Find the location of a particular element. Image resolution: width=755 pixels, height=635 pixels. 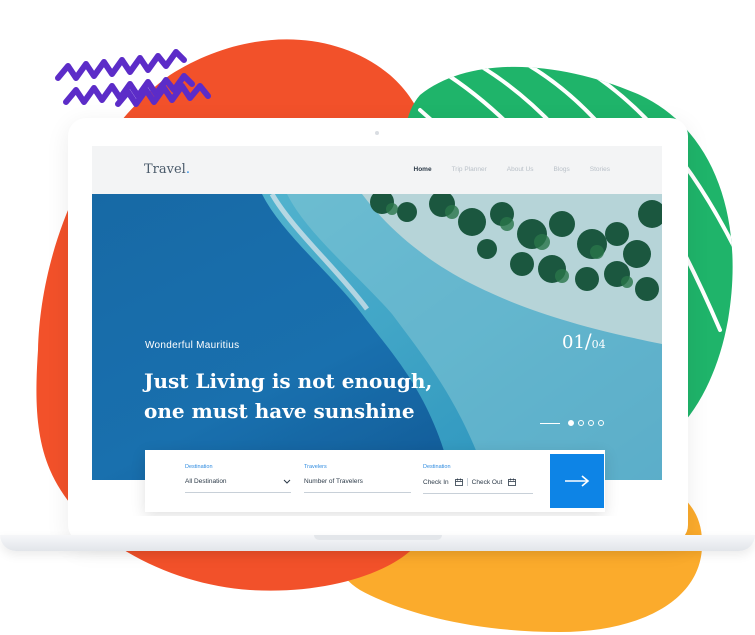

check-in-input: Check In is located at coordinates (445, 482).